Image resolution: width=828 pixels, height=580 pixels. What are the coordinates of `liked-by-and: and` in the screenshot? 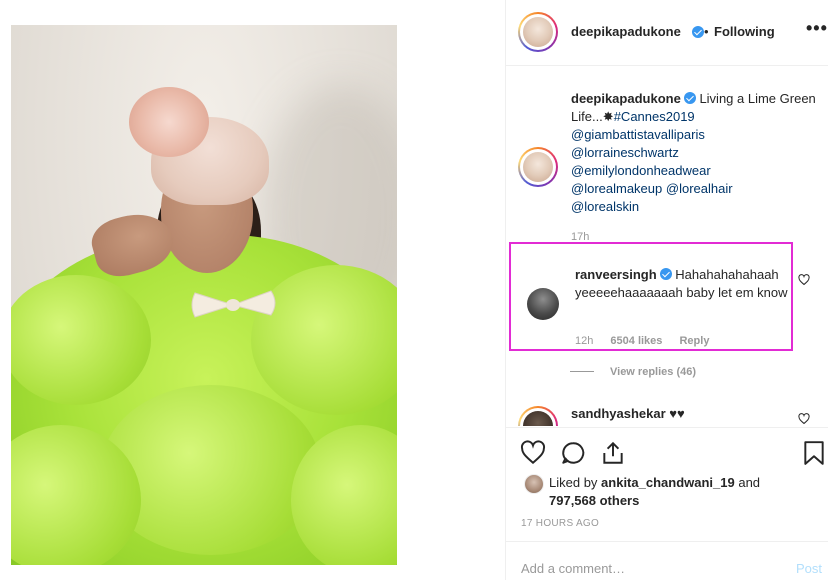 It's located at (749, 482).